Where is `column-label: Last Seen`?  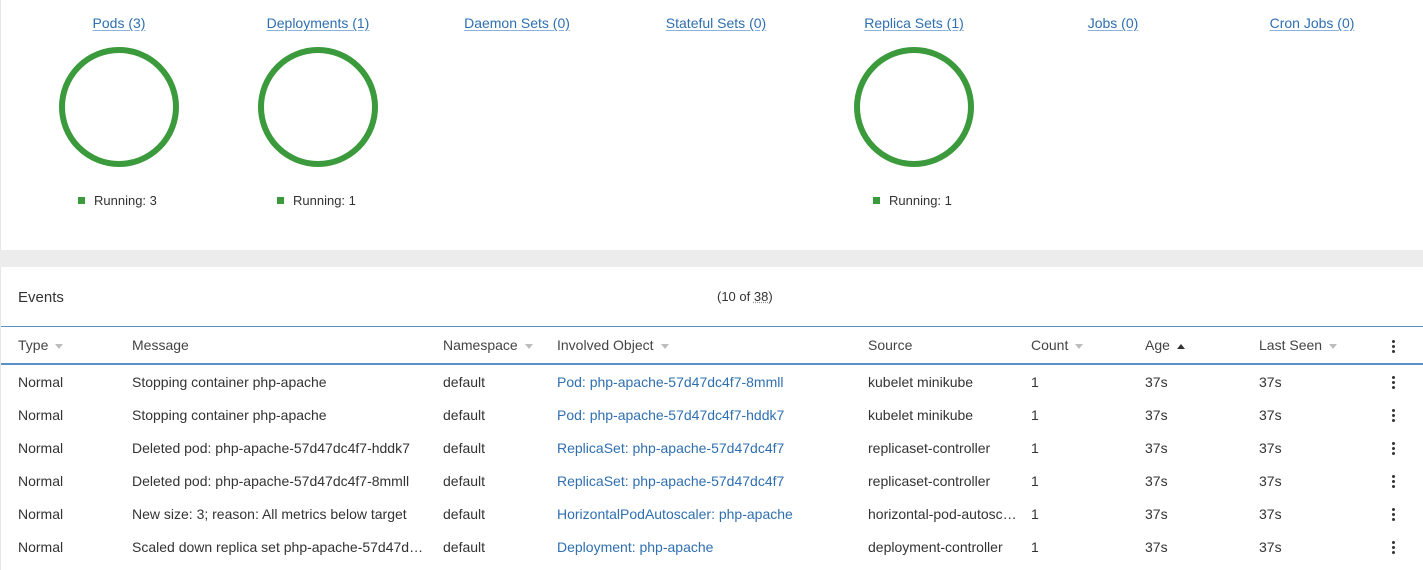
column-label: Last Seen is located at coordinates (1291, 345).